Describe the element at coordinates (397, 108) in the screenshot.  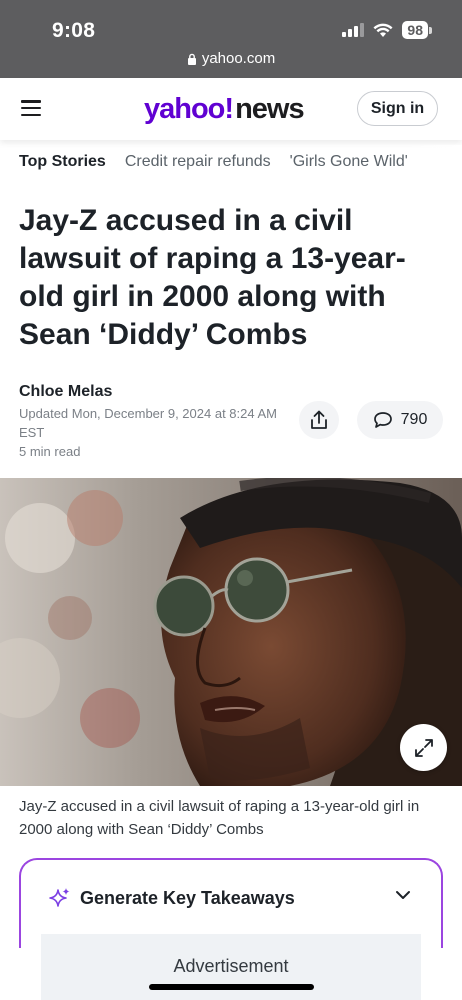
I see `sign-in-button: Sign in` at that location.